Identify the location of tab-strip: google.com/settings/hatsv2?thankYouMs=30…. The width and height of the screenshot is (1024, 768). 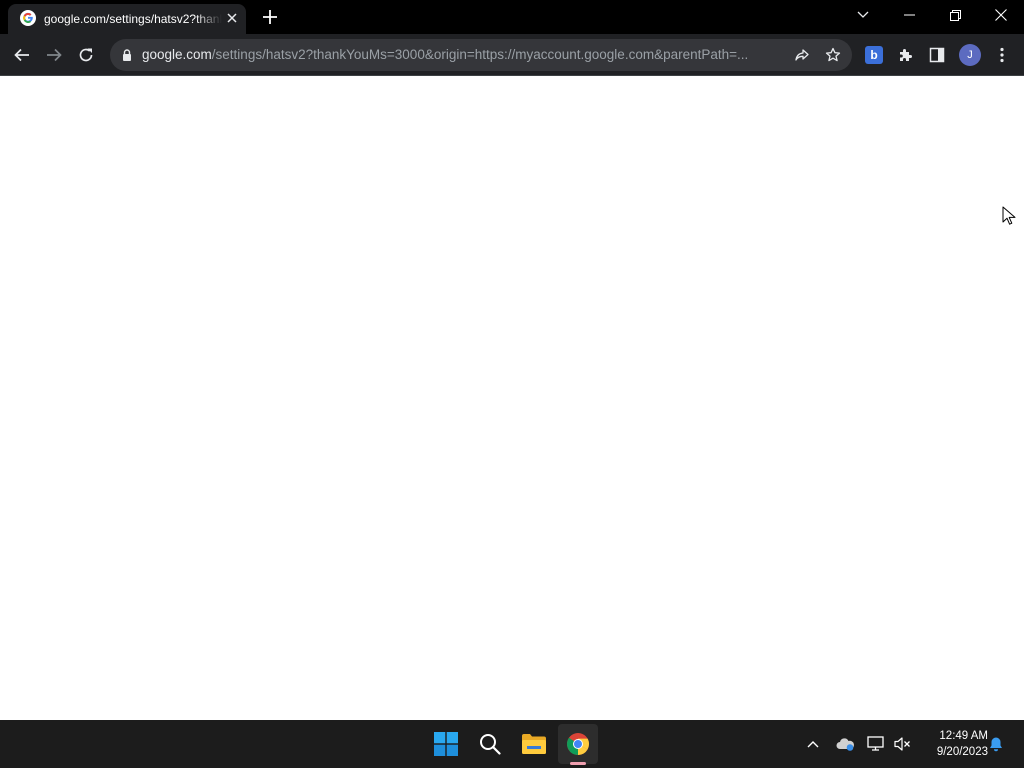
(512, 17).